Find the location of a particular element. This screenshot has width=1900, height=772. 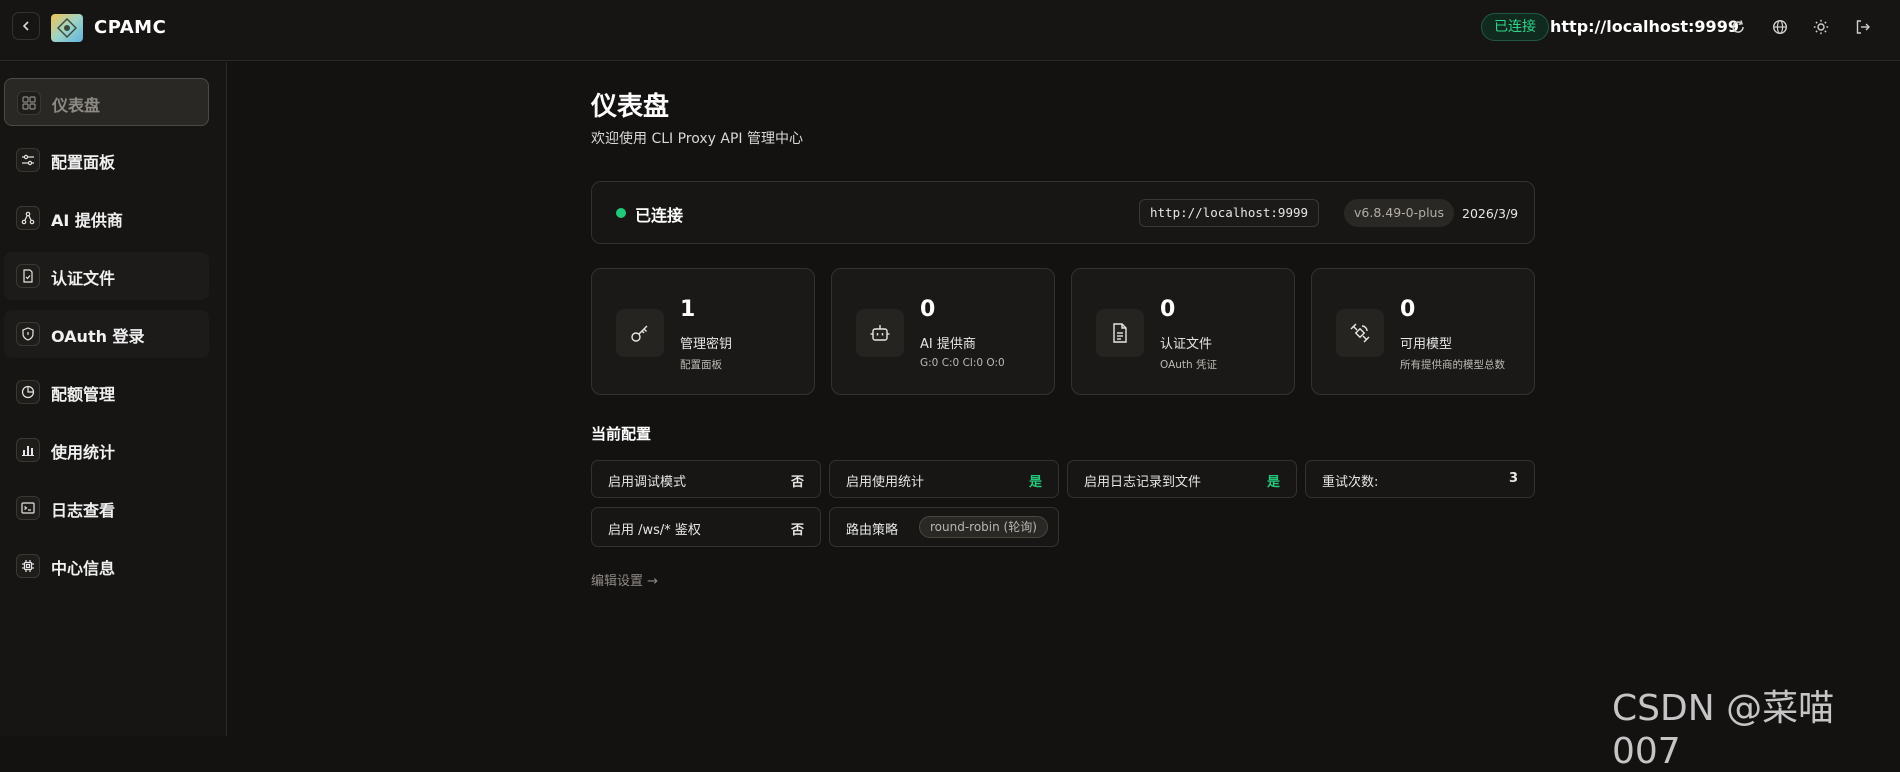

server-url: http://localhost:9999 is located at coordinates (1644, 26).